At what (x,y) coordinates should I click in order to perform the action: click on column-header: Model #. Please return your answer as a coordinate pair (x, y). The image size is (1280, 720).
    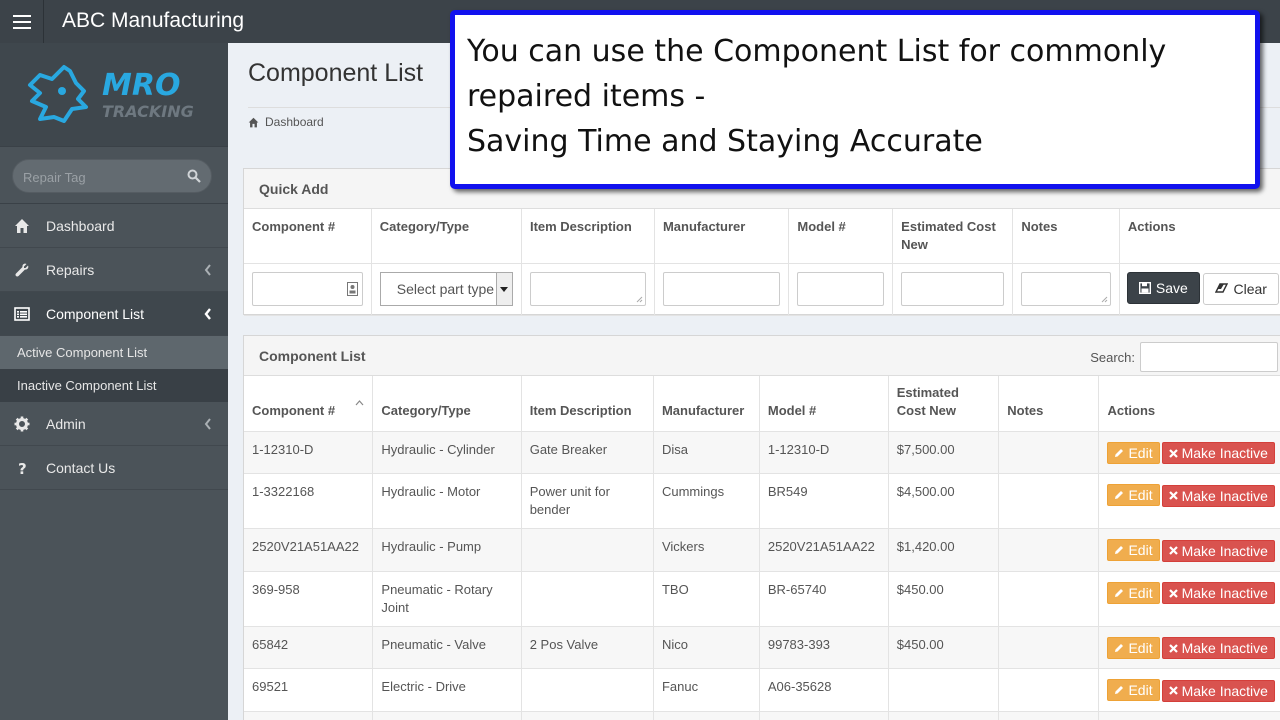
    Looking at the image, I should click on (824, 404).